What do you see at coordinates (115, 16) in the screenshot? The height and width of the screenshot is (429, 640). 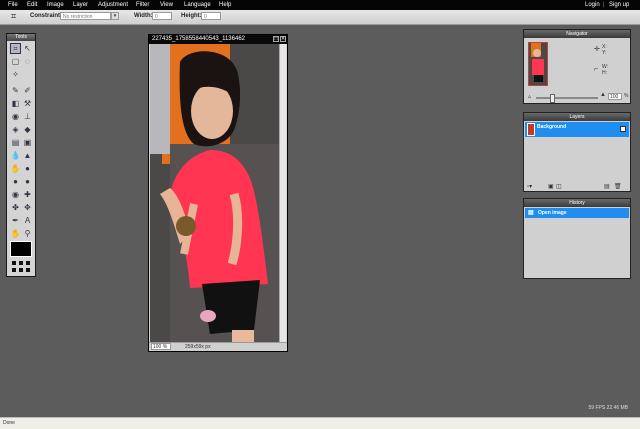 I see `chevron-down-icon: ▾` at bounding box center [115, 16].